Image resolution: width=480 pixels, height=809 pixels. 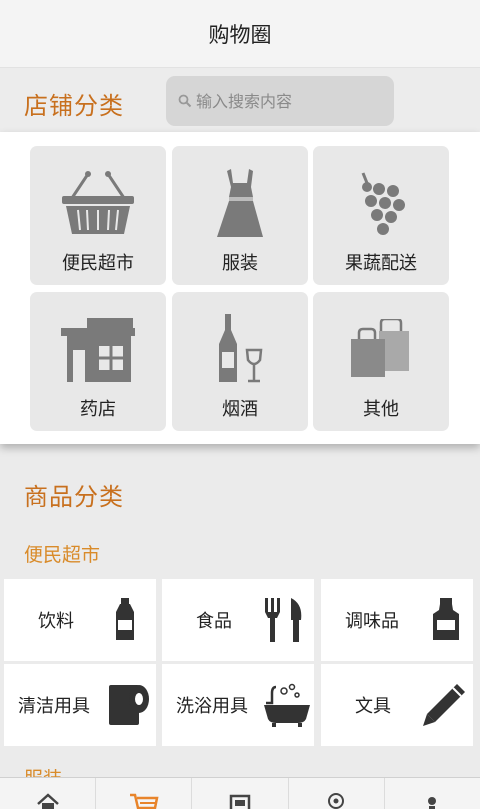 I want to click on pen-icon, so click(x=444, y=705).